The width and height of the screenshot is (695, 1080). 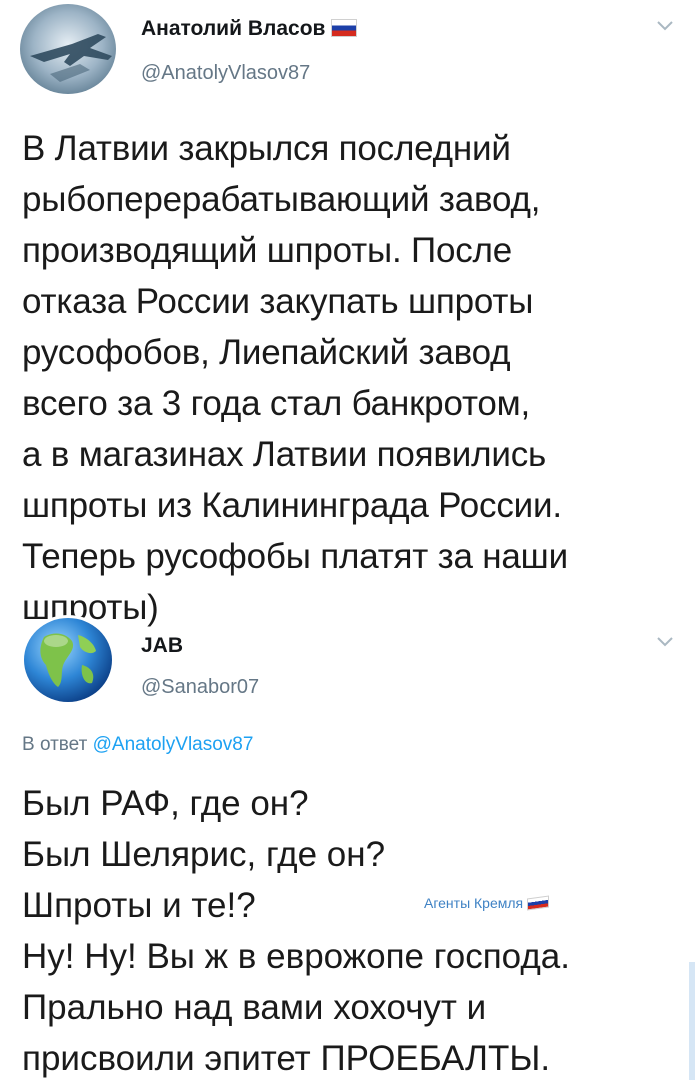 What do you see at coordinates (200, 687) in the screenshot?
I see `reply-author-handle: @Sanabor07` at bounding box center [200, 687].